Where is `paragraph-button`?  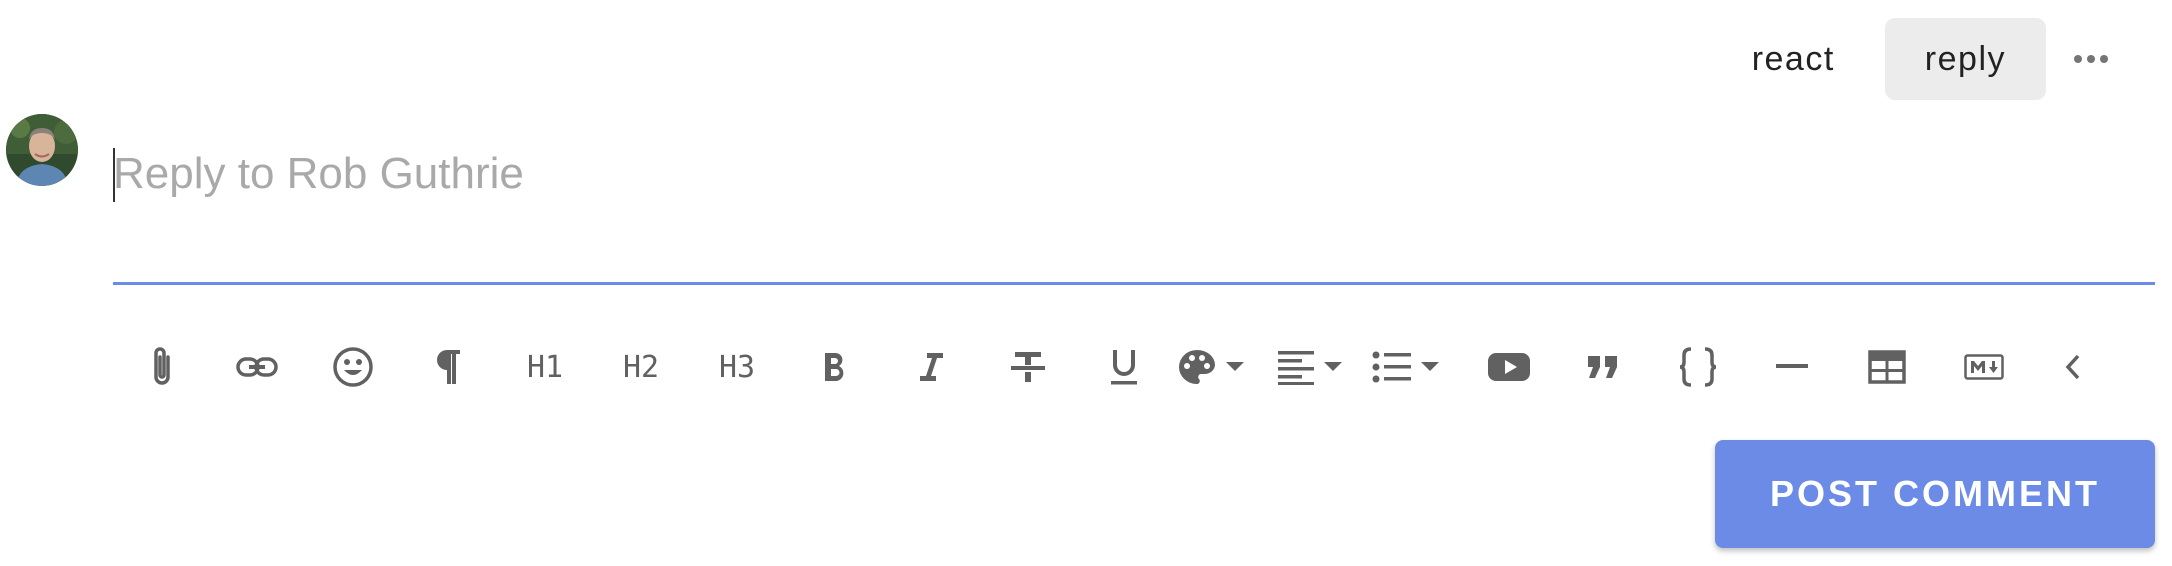
paragraph-button is located at coordinates (449, 367).